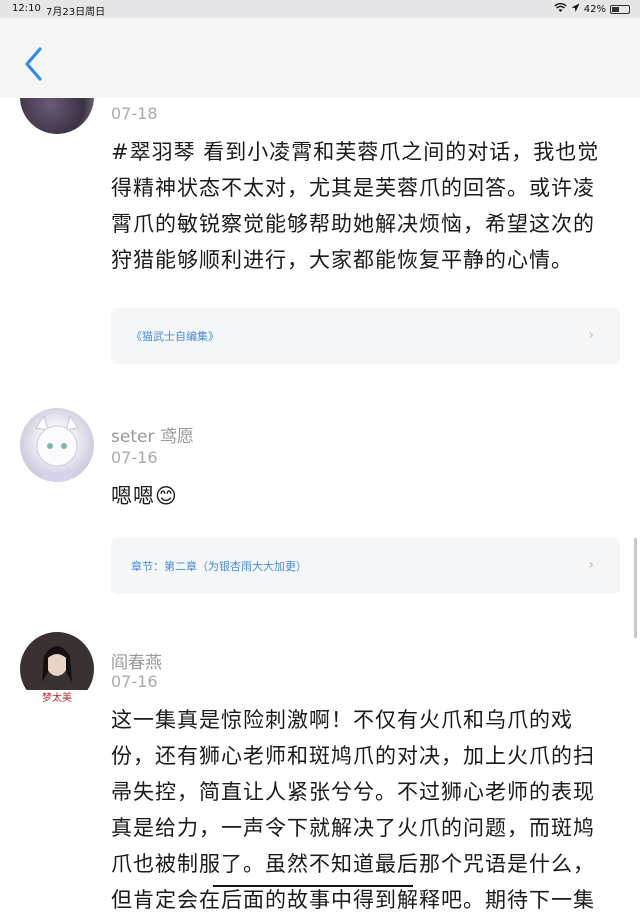  I want to click on back-button, so click(34, 64).